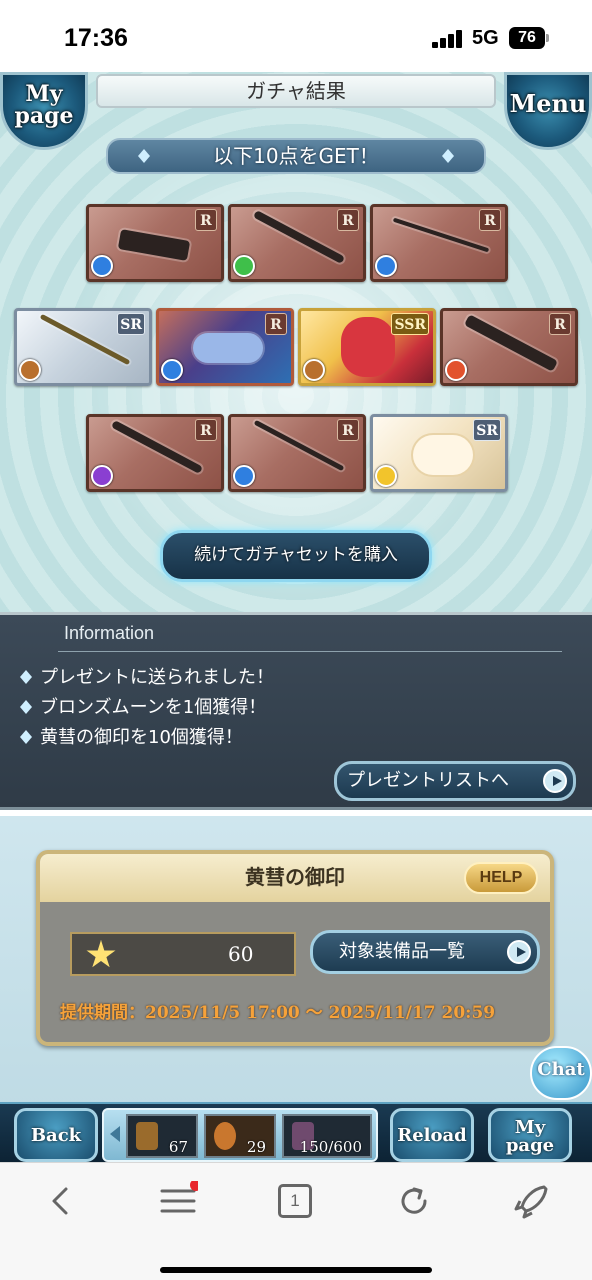 This screenshot has height=1280, width=592. Describe the element at coordinates (157, 677) in the screenshot. I see `info-message-text: プレゼントに送られました！` at that location.